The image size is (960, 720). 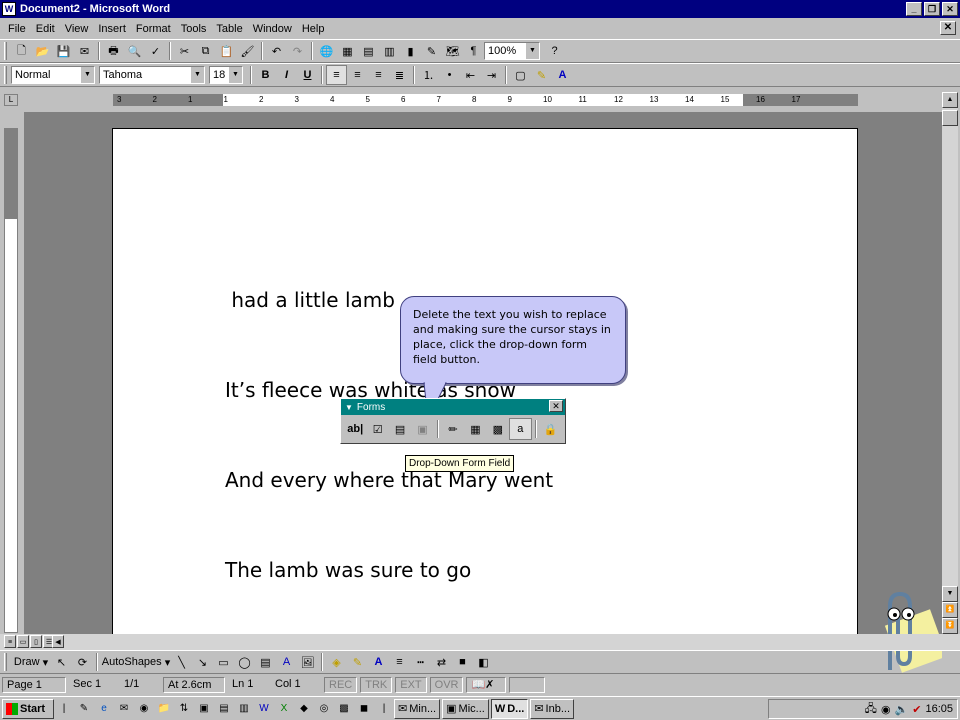 What do you see at coordinates (399, 662) in the screenshot?
I see `line-style-icon: ≡` at bounding box center [399, 662].